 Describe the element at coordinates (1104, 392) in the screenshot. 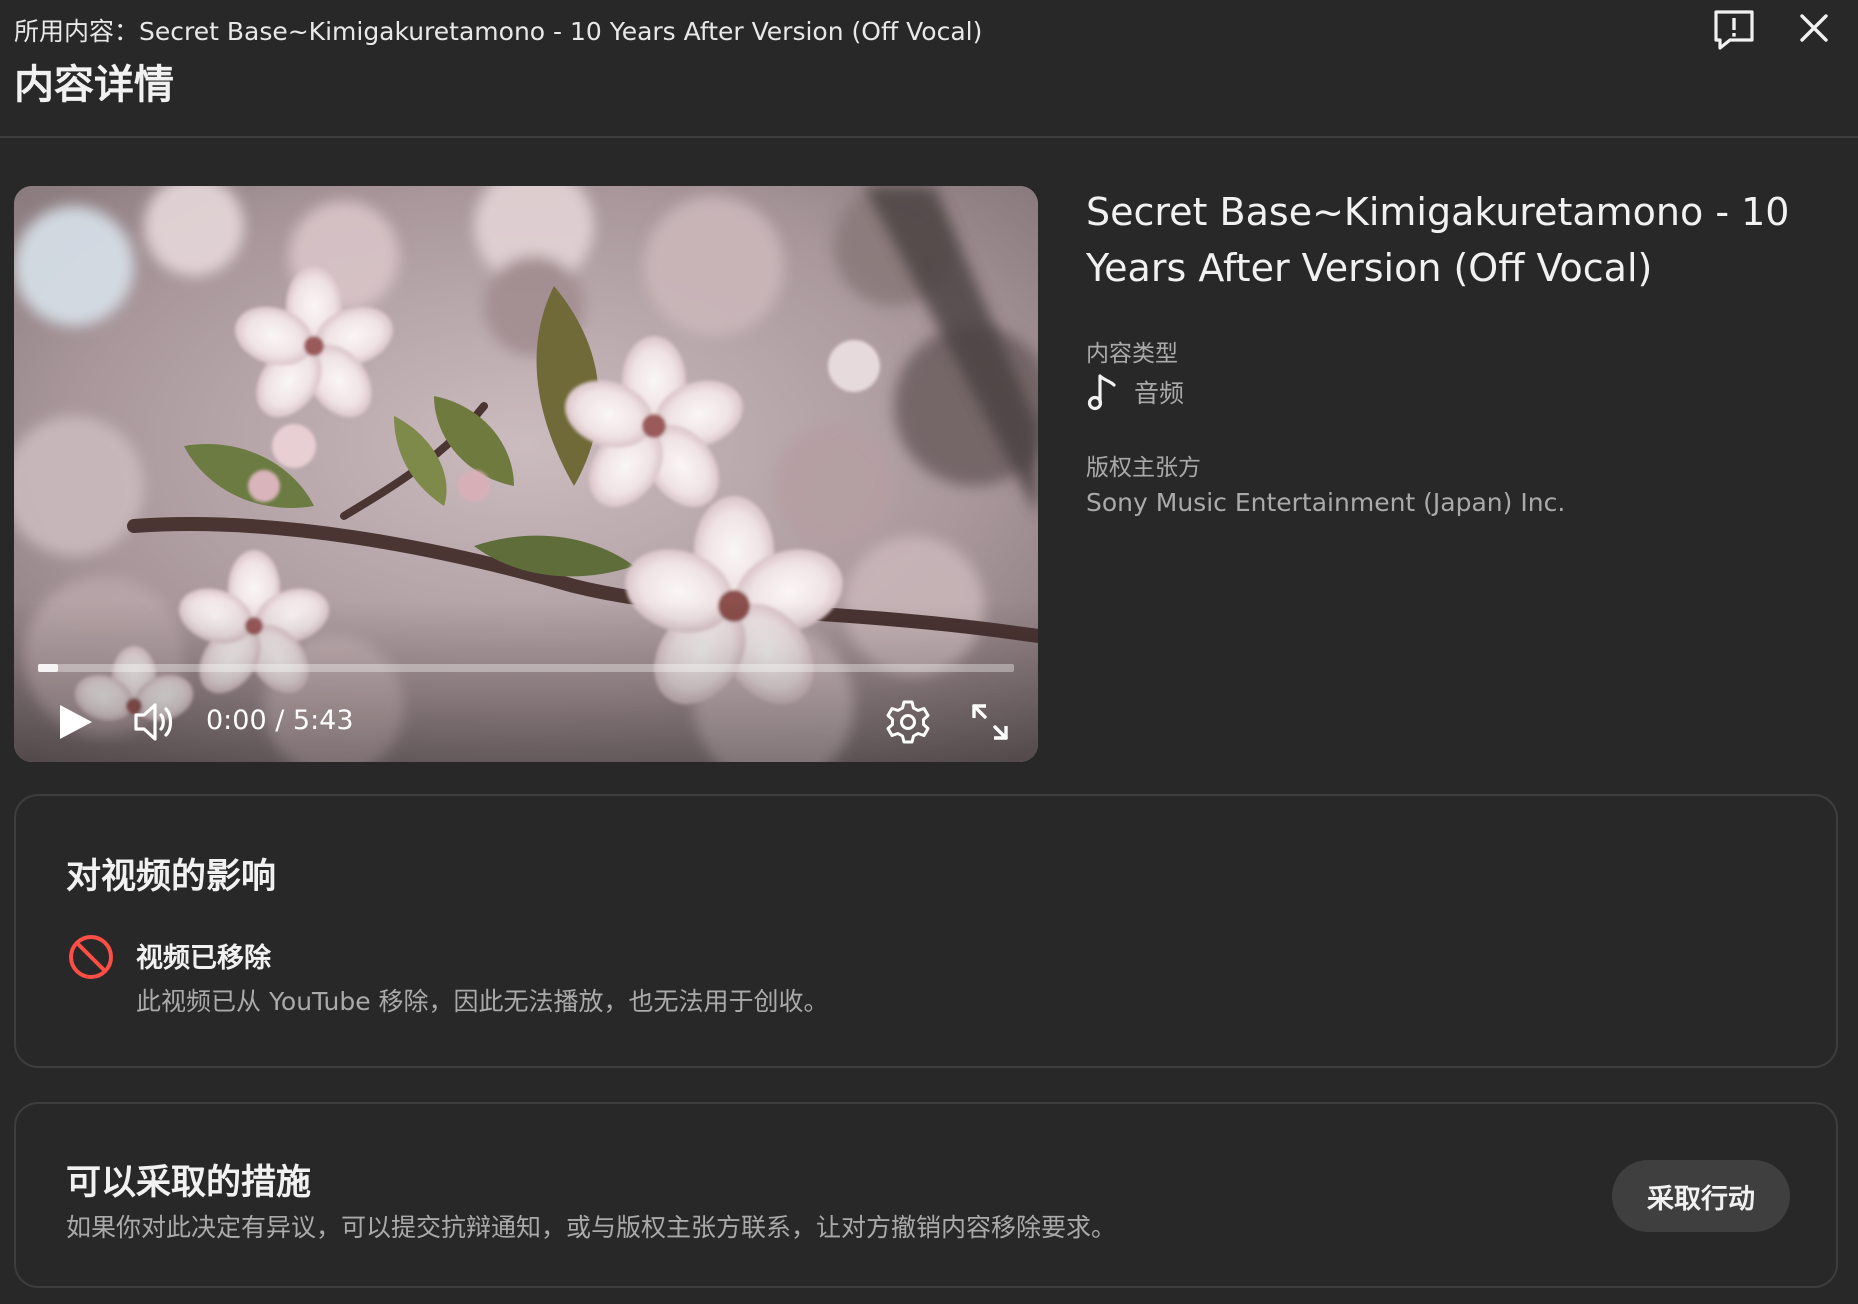

I see `music-note-icon` at that location.